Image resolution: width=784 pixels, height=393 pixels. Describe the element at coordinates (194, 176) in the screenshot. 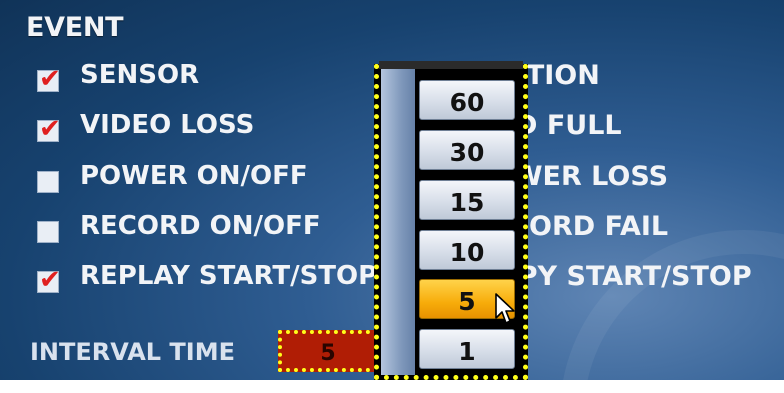

I see `power-on-off-label: POWER ON/OFF` at that location.